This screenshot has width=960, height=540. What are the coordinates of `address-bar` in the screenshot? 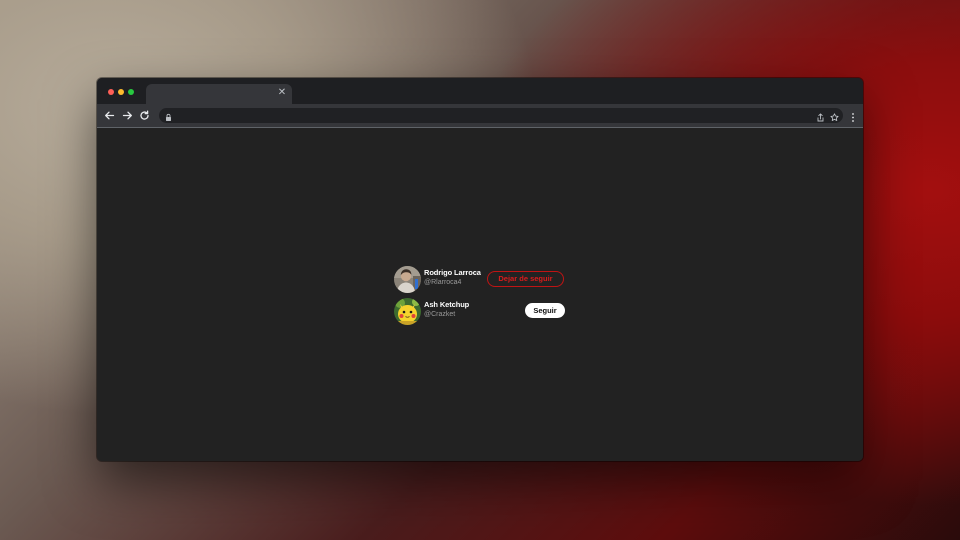 It's located at (501, 115).